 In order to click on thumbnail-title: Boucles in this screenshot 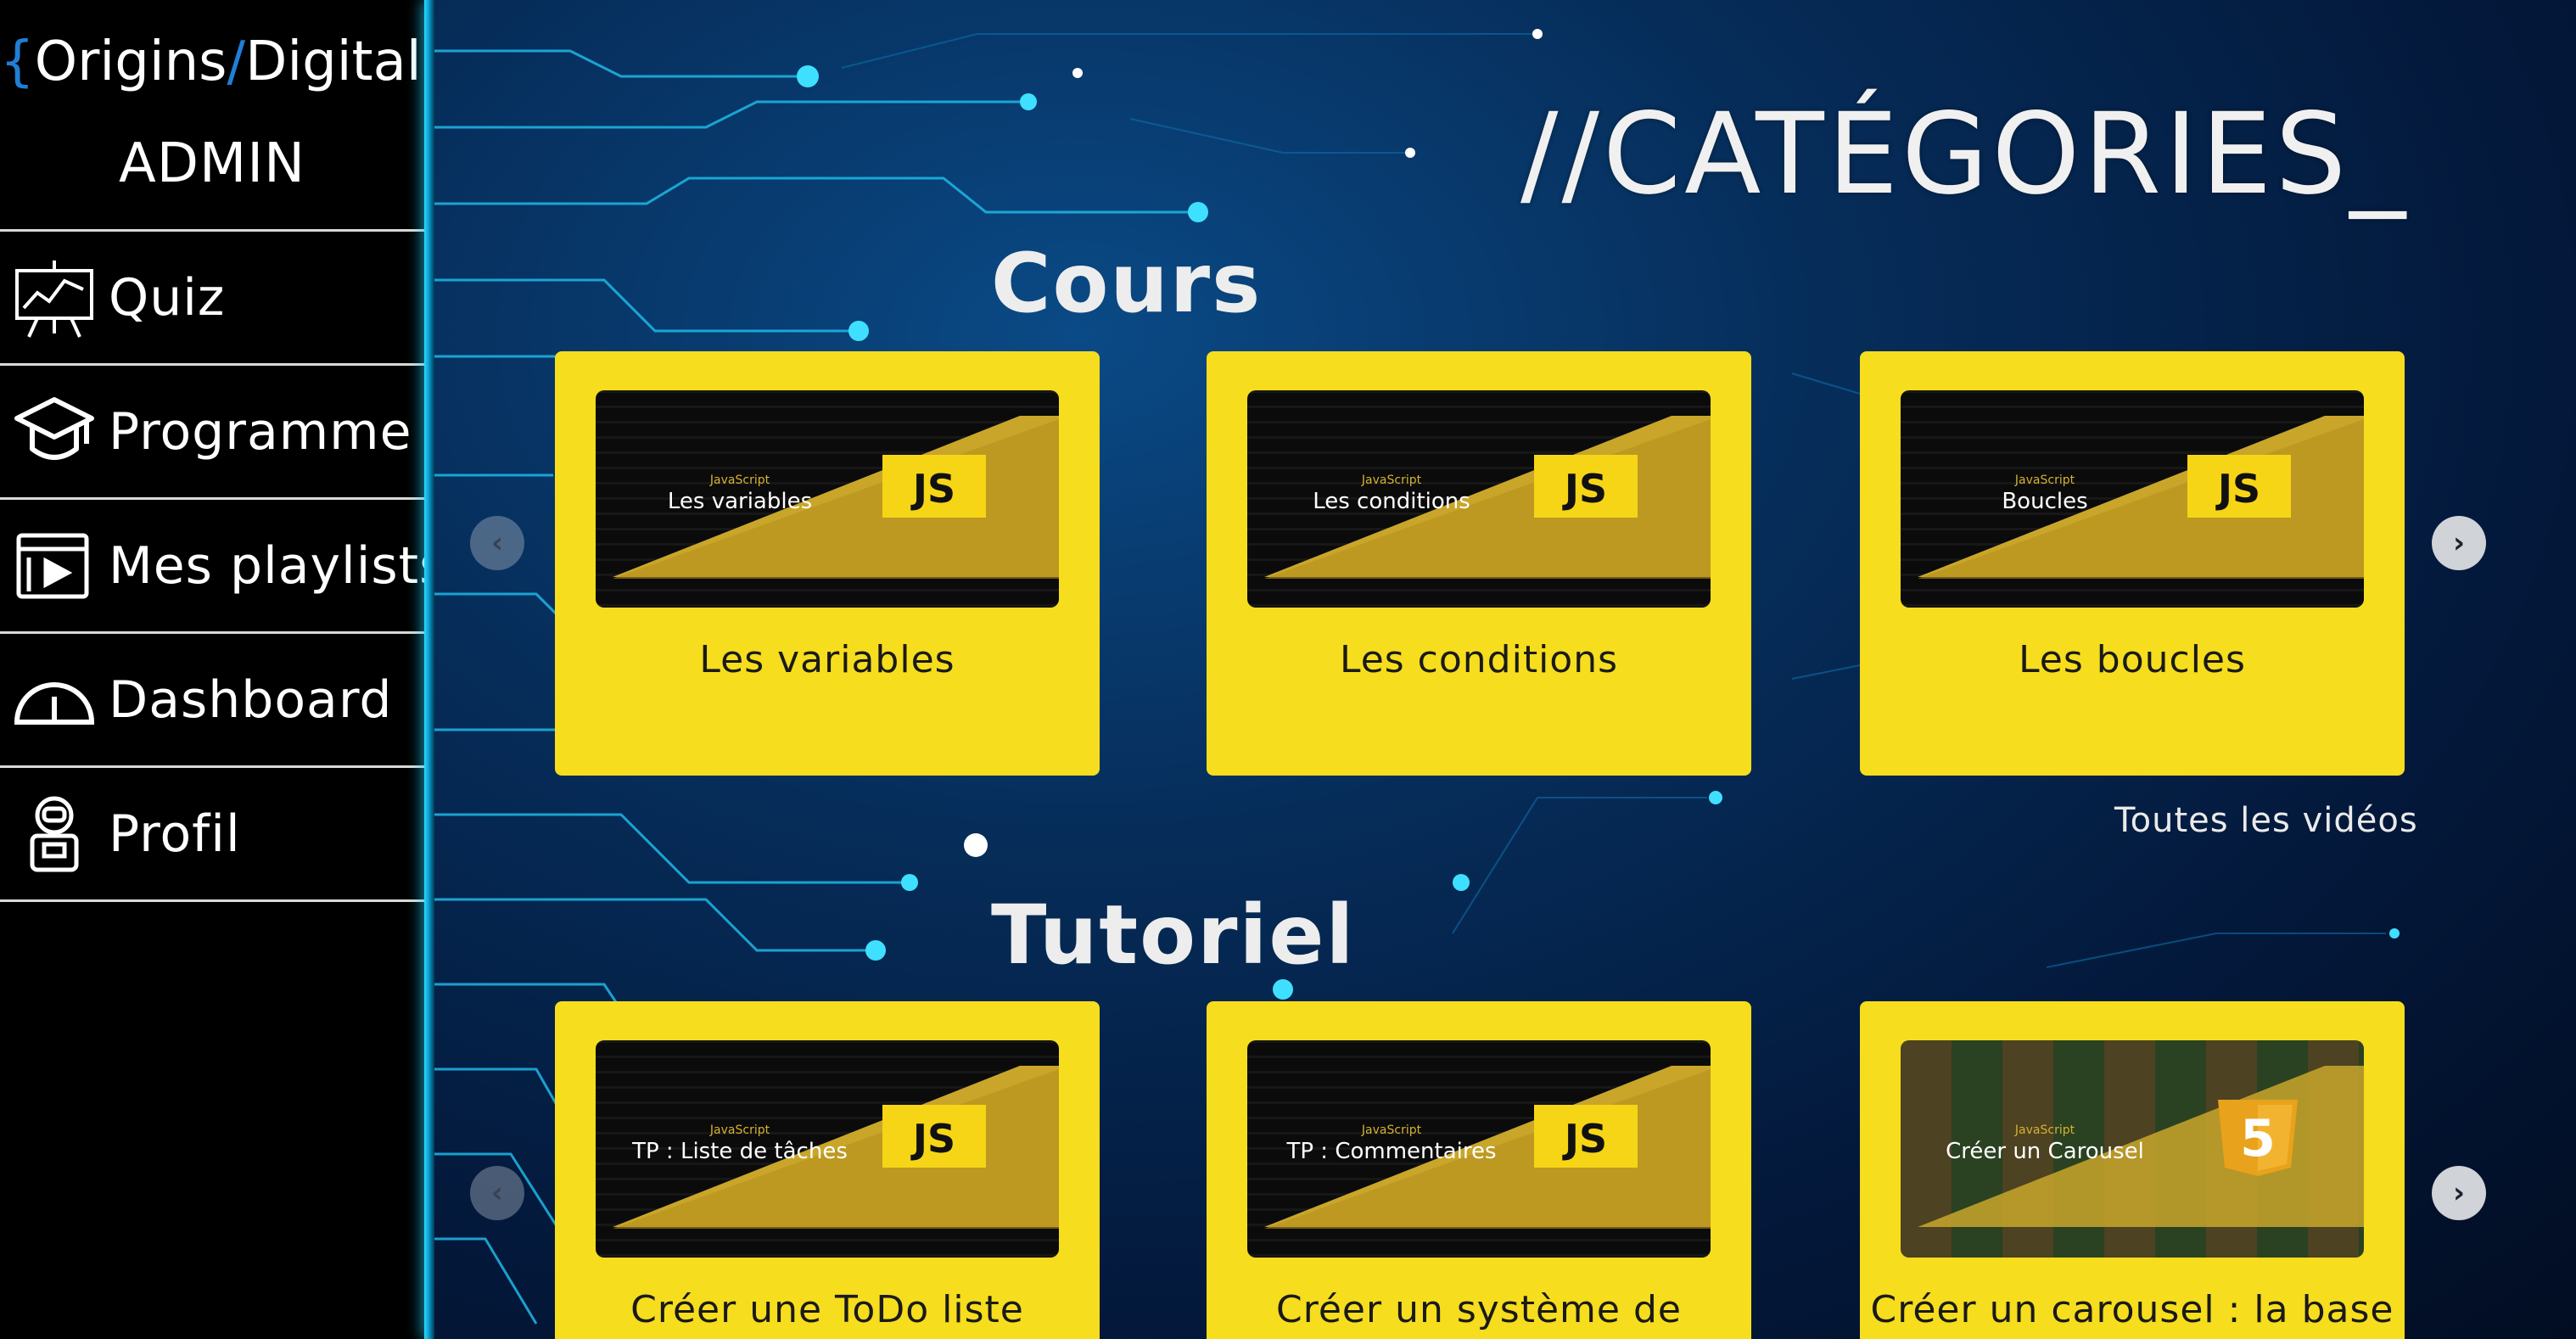, I will do `click(2045, 501)`.